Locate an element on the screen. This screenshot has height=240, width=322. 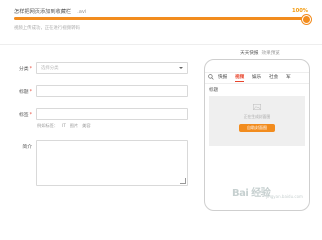
preview-header-suffix: 效果预览 is located at coordinates (270, 53).